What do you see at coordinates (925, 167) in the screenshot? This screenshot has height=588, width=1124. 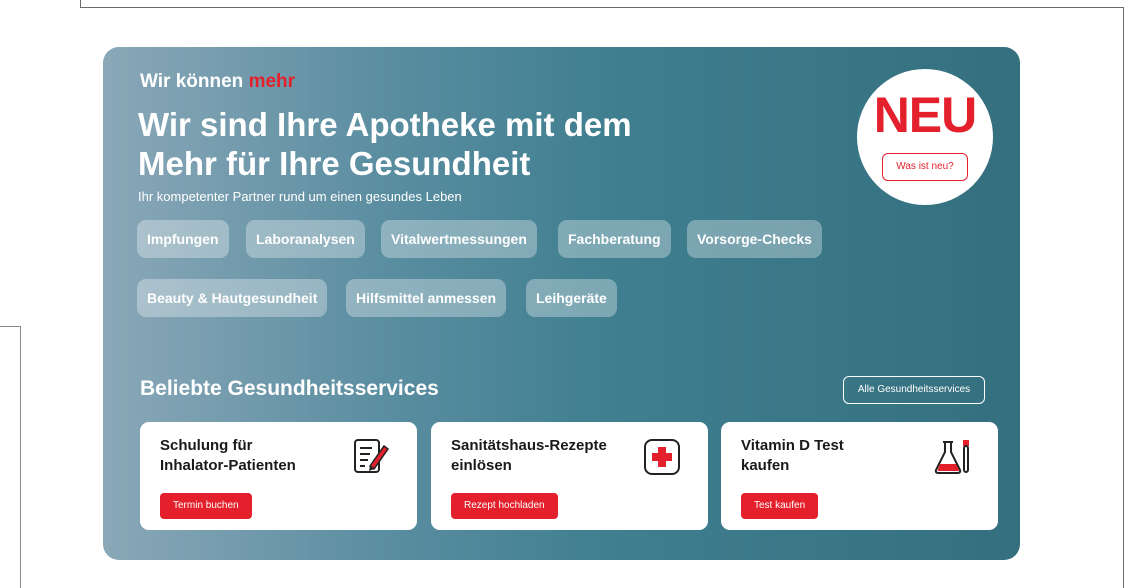 I see `whats-new-button: Was ist neu?` at bounding box center [925, 167].